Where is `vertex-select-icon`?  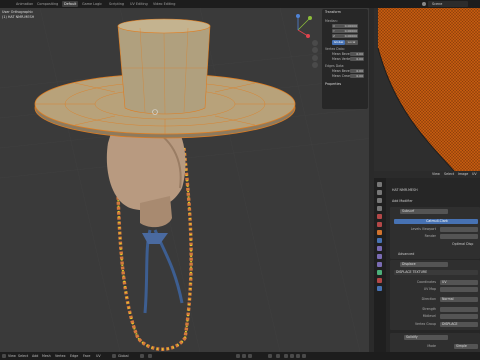 vertex-select-icon is located at coordinates (238, 356).